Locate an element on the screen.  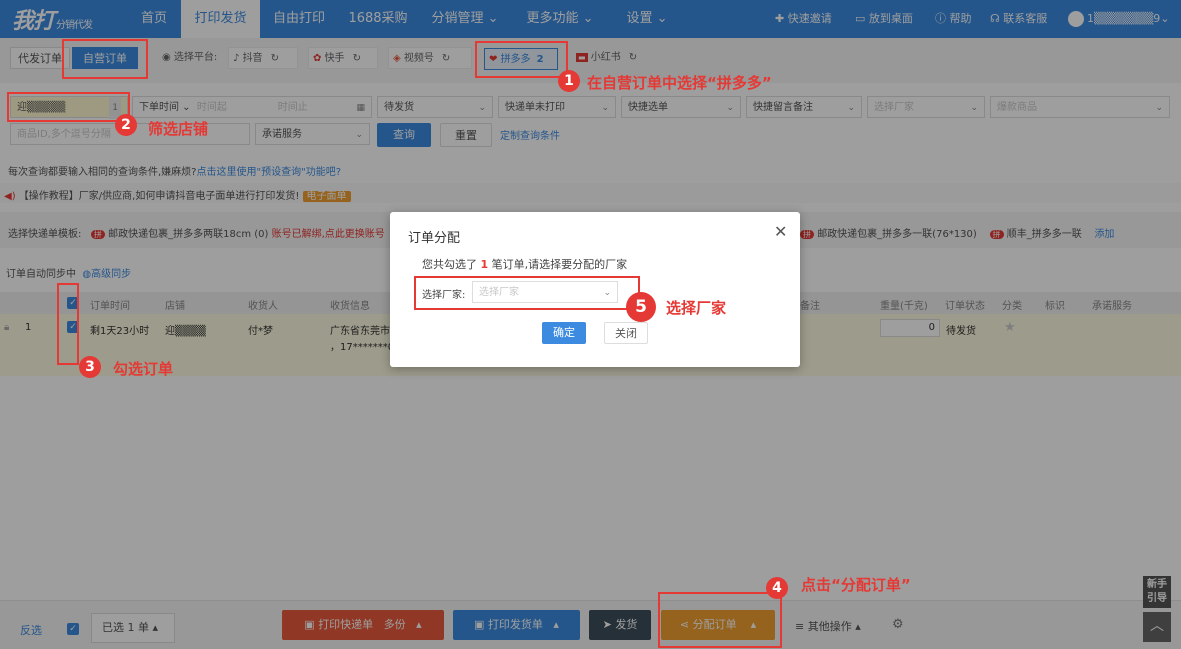
step-badge-4: 4 is located at coordinates (777, 588).